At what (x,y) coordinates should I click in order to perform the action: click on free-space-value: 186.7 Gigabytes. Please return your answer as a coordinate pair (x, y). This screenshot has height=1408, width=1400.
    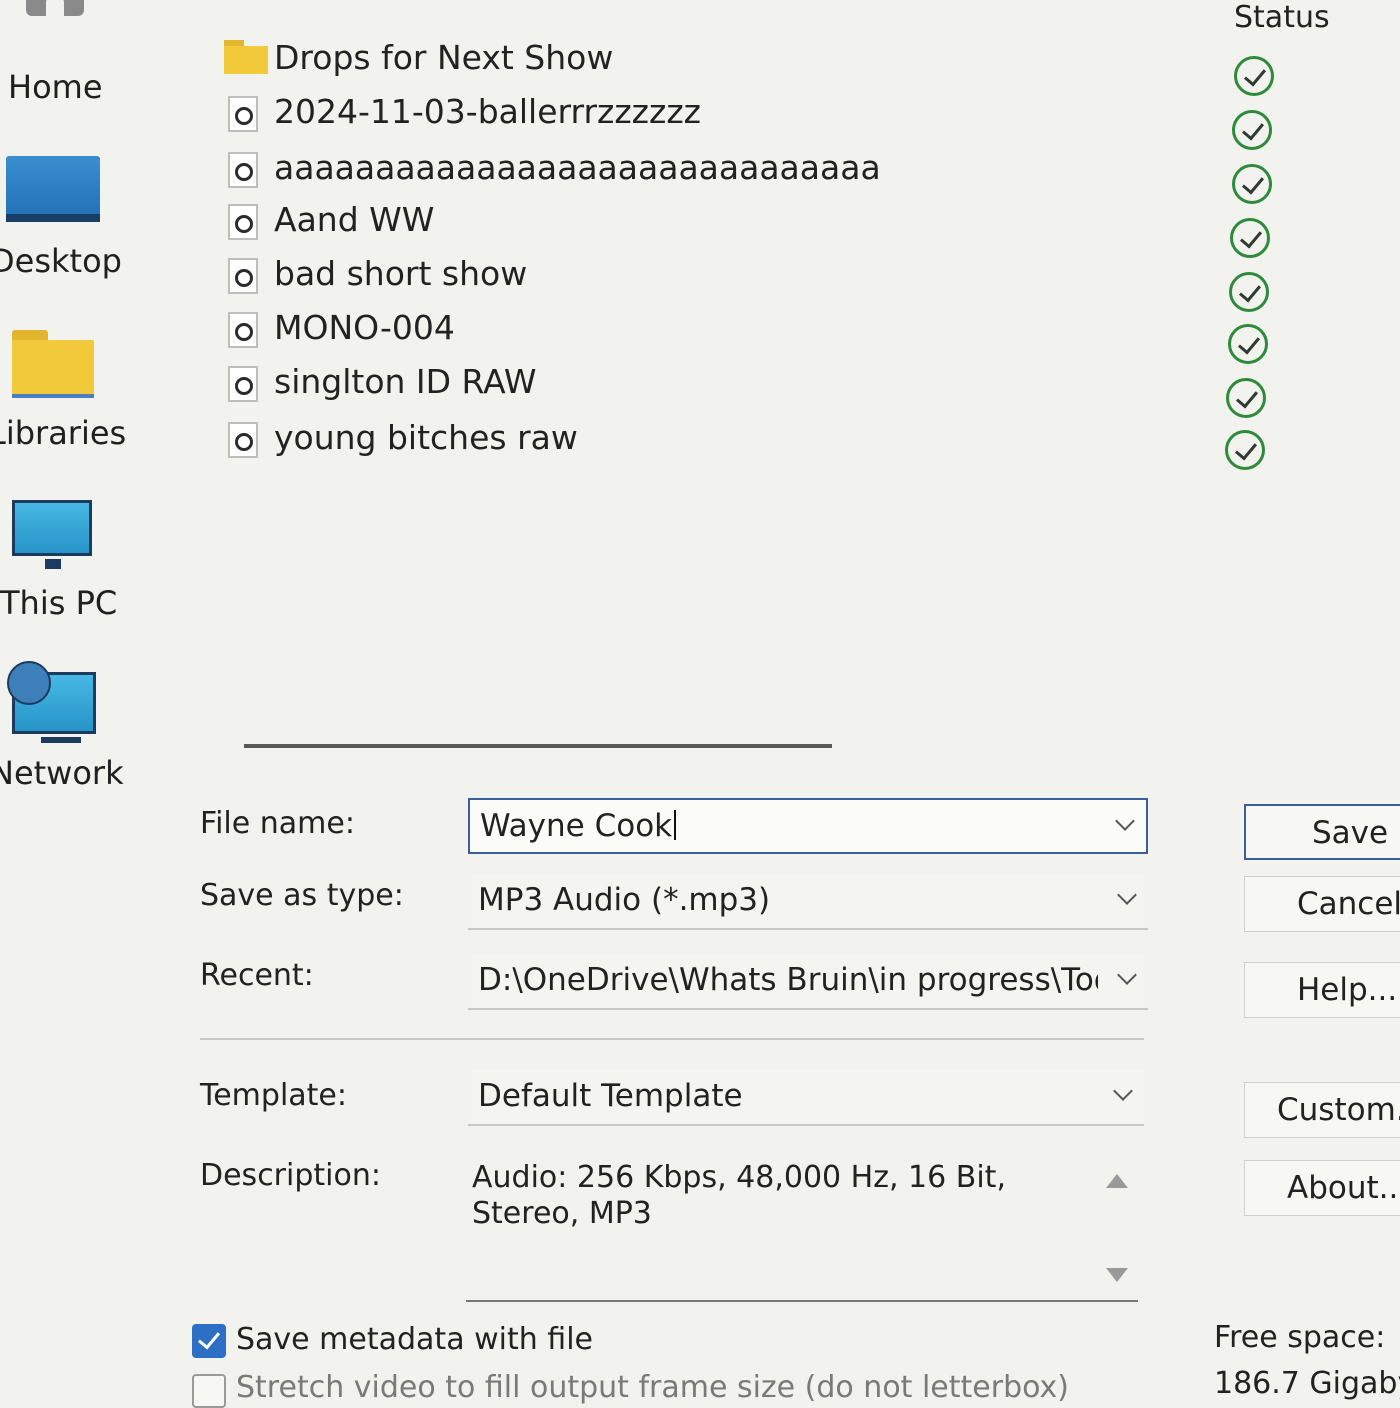
    Looking at the image, I should click on (1307, 1383).